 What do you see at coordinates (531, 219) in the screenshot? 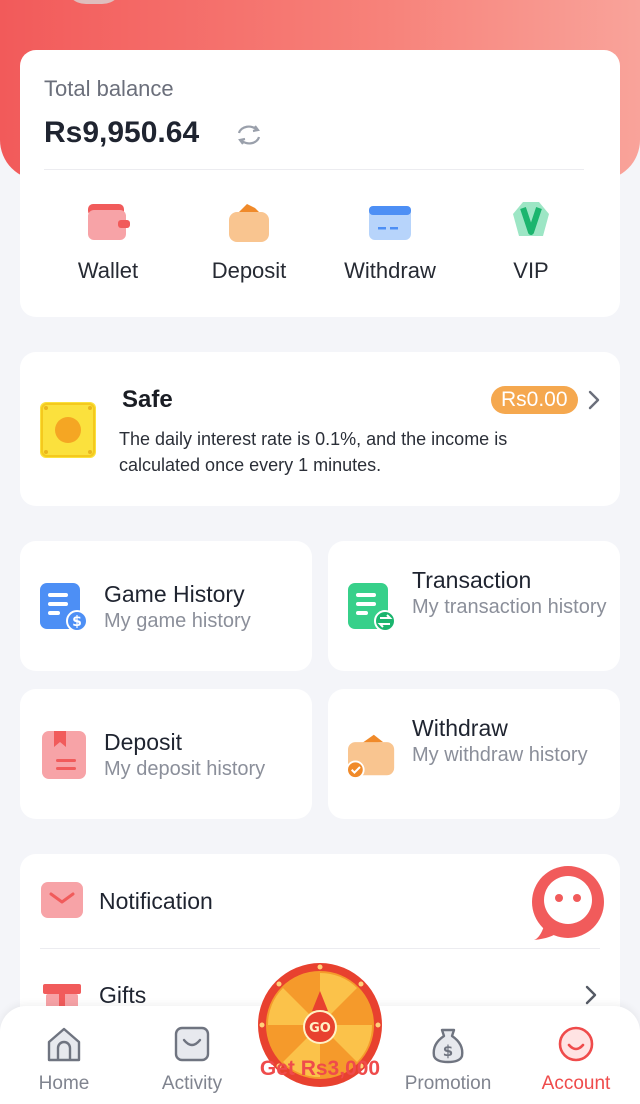
I see `vip-icon` at bounding box center [531, 219].